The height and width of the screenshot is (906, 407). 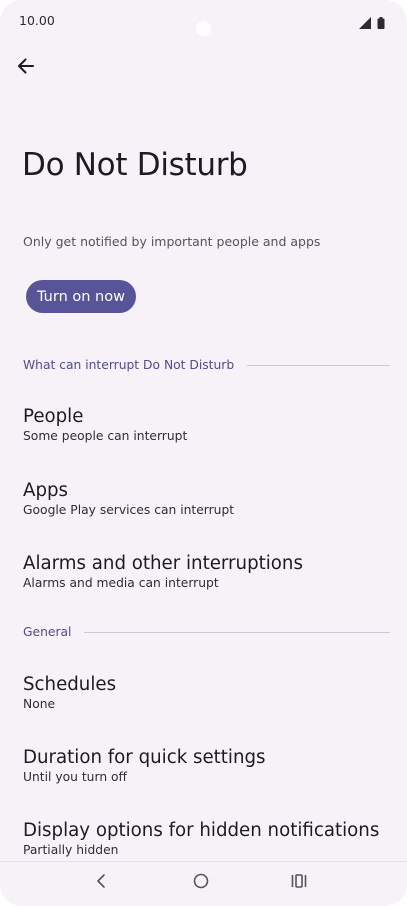 What do you see at coordinates (206, 499) in the screenshot?
I see `list-item-apps: Apps Google Play services can interrupt` at bounding box center [206, 499].